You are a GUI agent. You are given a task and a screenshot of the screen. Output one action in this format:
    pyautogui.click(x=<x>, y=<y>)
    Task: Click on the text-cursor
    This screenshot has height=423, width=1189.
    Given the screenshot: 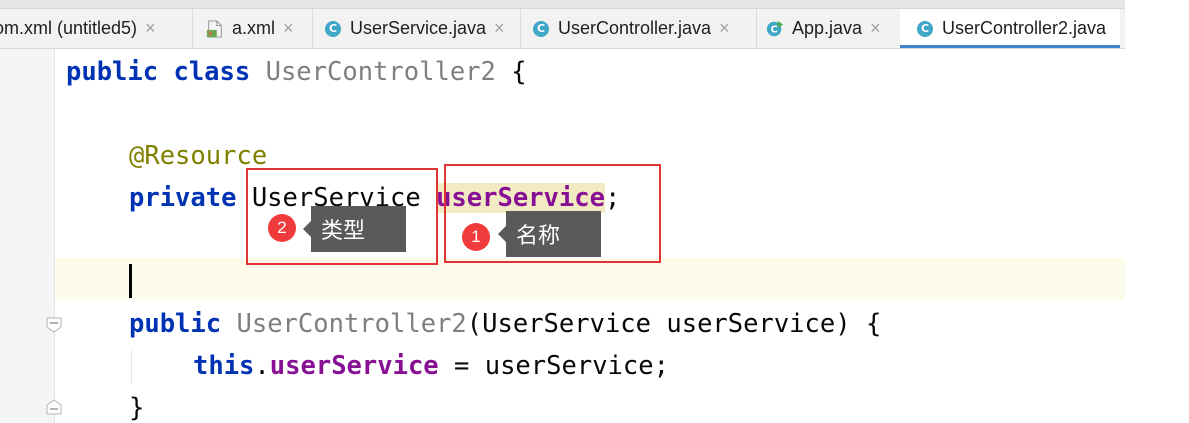 What is the action you would take?
    pyautogui.click(x=130, y=281)
    